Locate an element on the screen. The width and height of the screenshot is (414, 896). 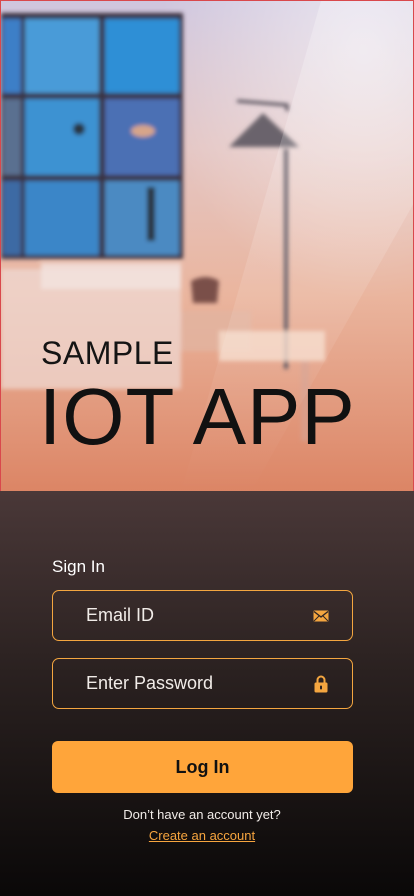
login-button: Log In is located at coordinates (202, 767).